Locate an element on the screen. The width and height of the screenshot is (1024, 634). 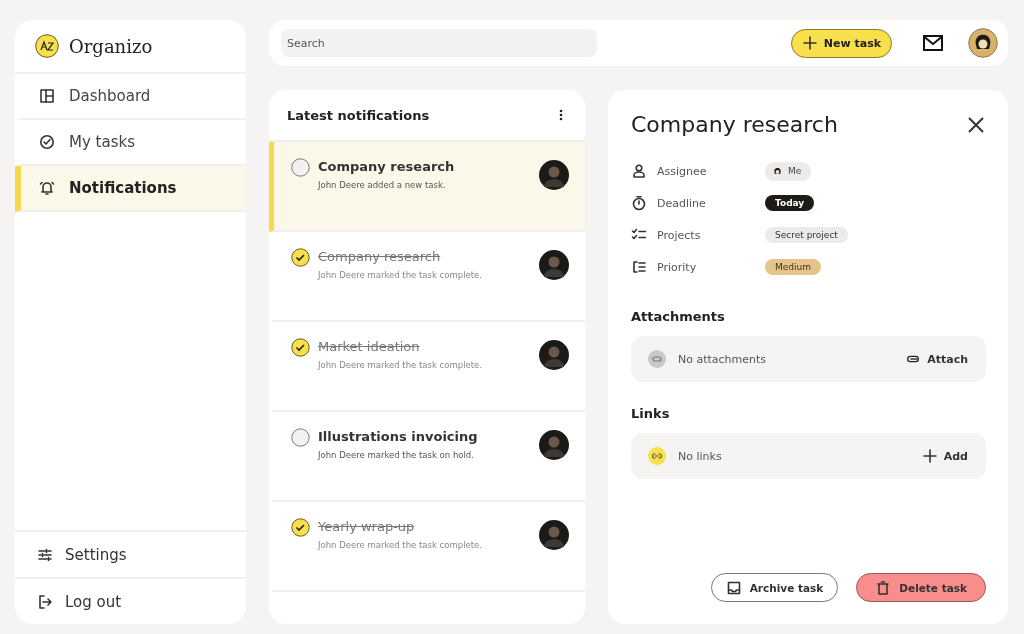
trash-icon is located at coordinates (883, 587).